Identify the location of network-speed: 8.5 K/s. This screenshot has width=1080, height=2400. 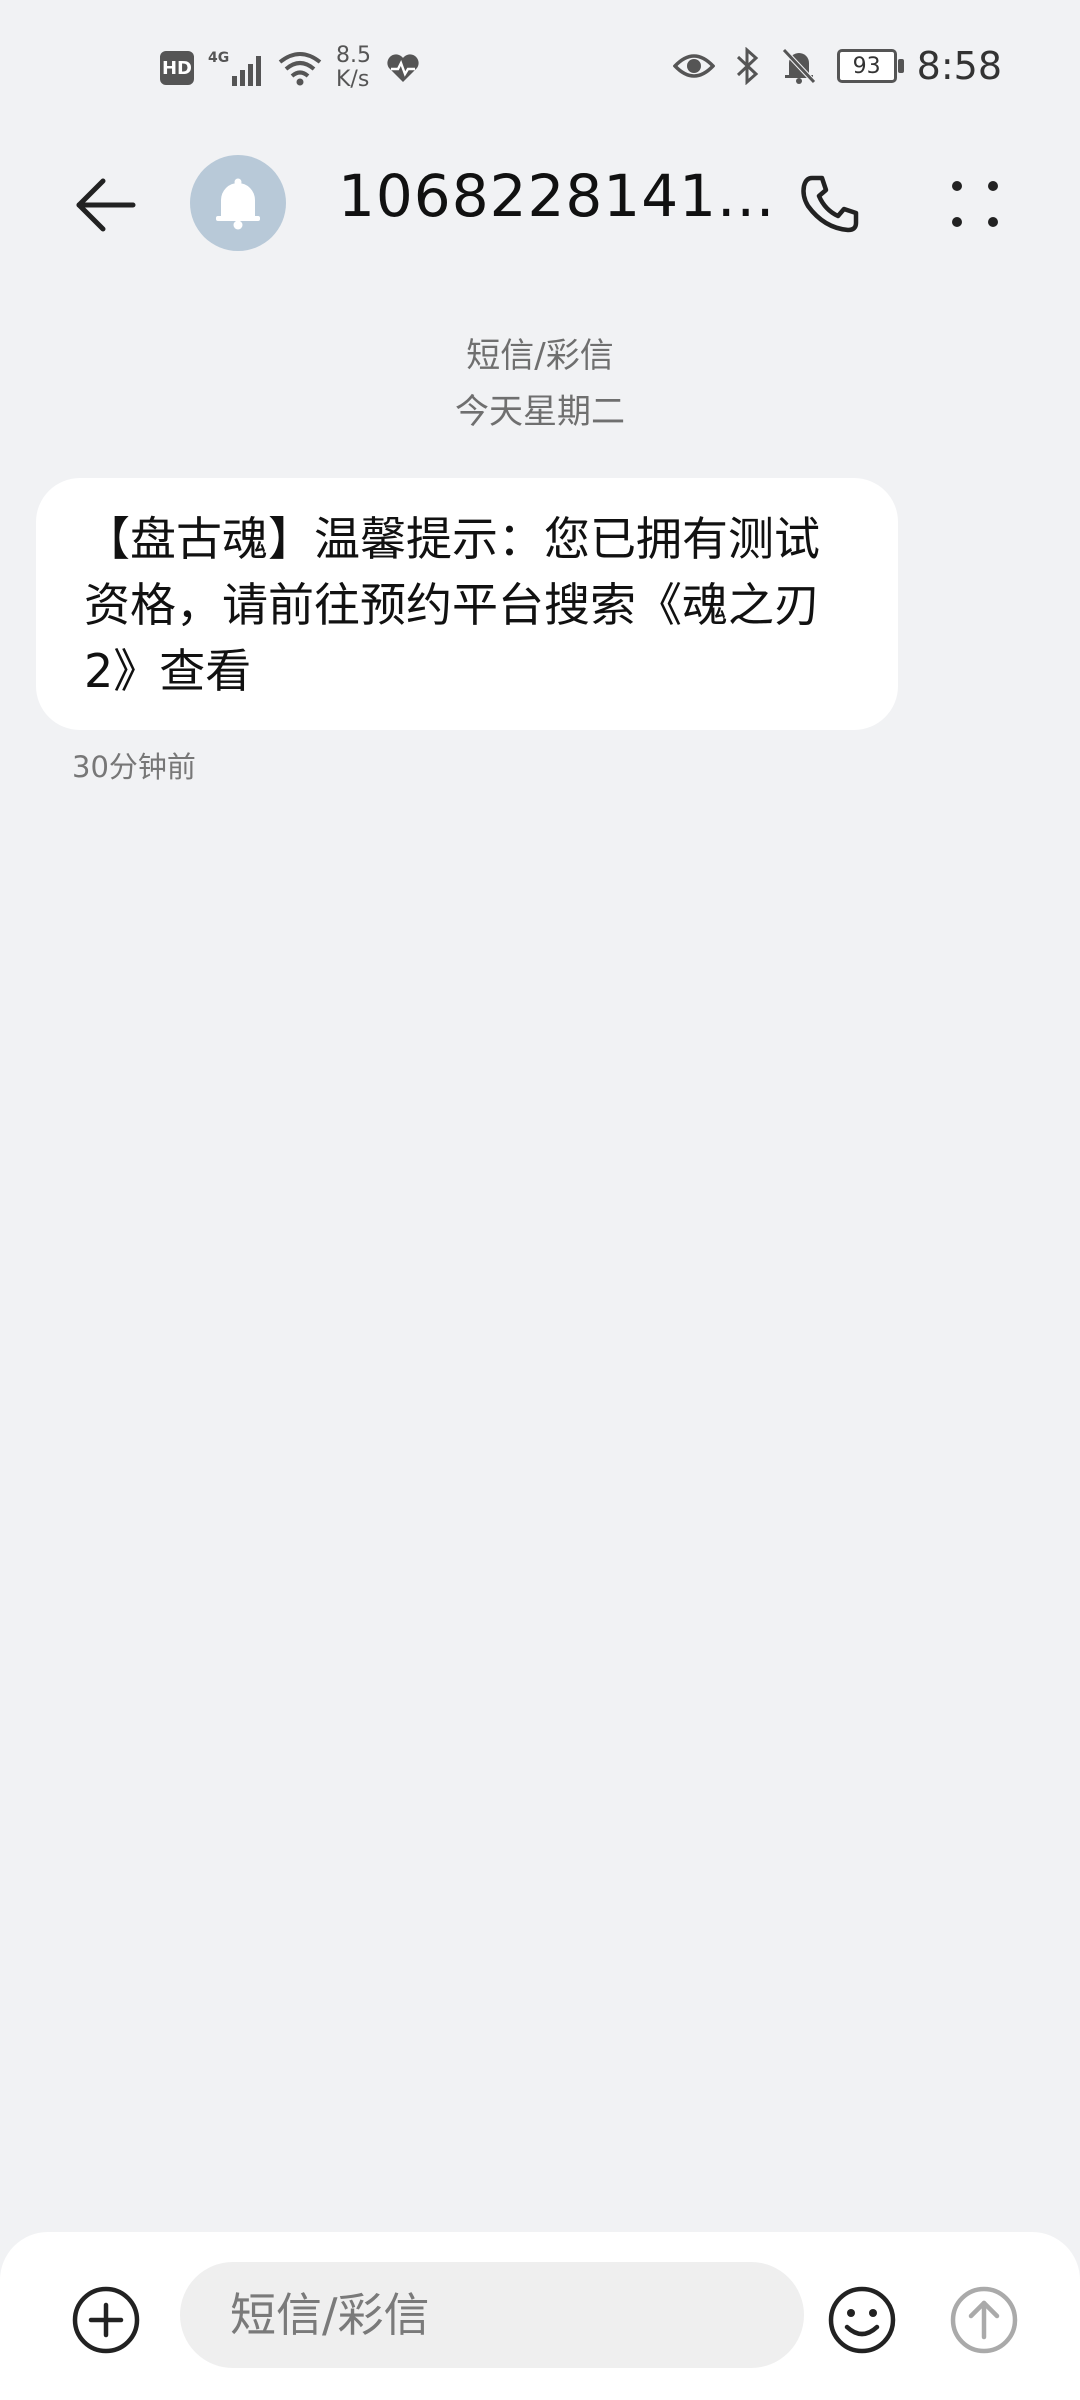
(353, 68).